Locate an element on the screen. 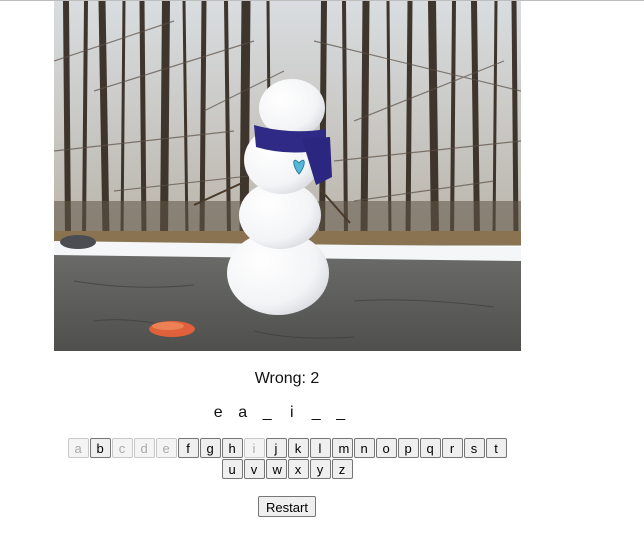 The height and width of the screenshot is (558, 644). letter-key: y is located at coordinates (320, 469).